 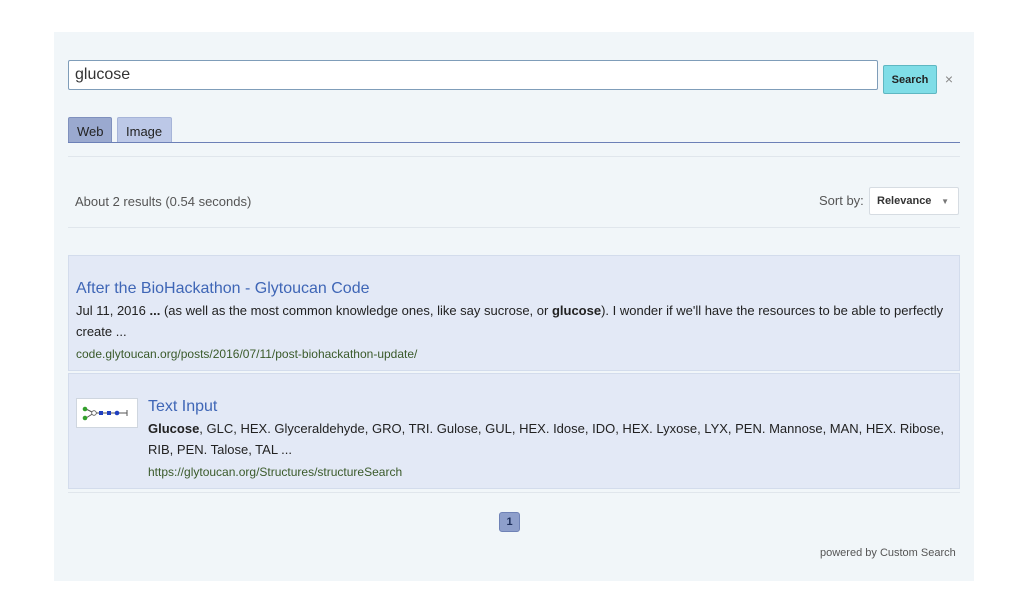 What do you see at coordinates (918, 553) in the screenshot?
I see `custom-search-link: Custom Search` at bounding box center [918, 553].